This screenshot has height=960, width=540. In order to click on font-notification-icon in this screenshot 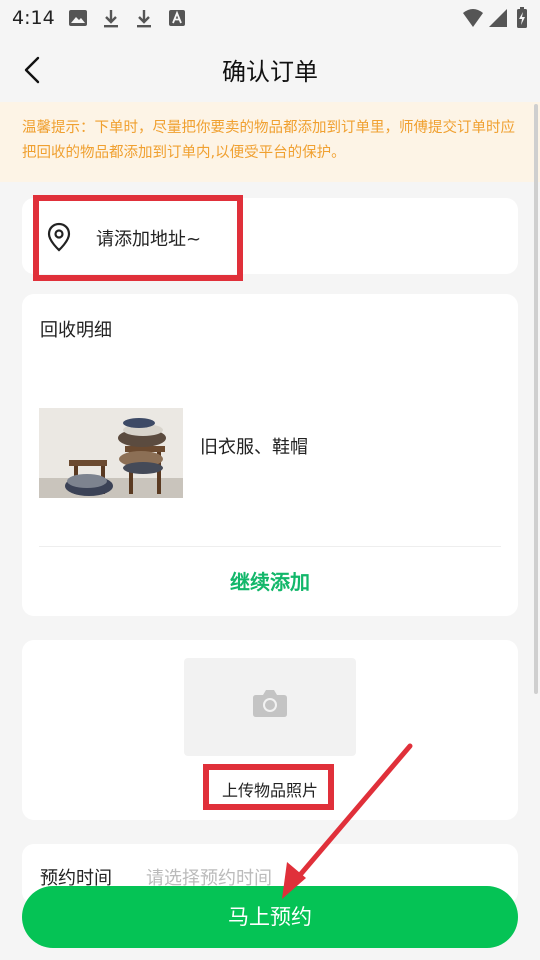, I will do `click(177, 18)`.